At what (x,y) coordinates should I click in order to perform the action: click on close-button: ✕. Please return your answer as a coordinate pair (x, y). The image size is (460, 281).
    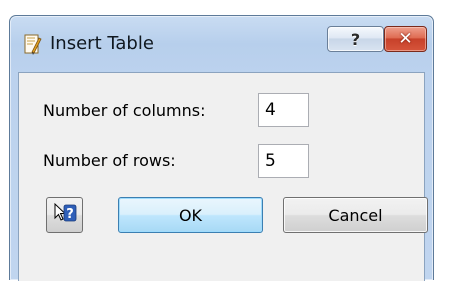
    Looking at the image, I should click on (405, 39).